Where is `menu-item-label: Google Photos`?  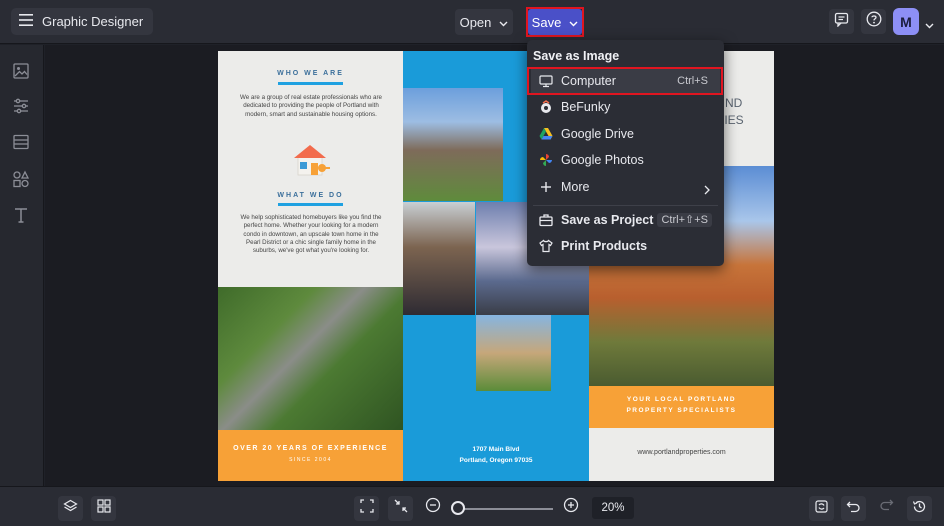
menu-item-label: Google Photos is located at coordinates (602, 160).